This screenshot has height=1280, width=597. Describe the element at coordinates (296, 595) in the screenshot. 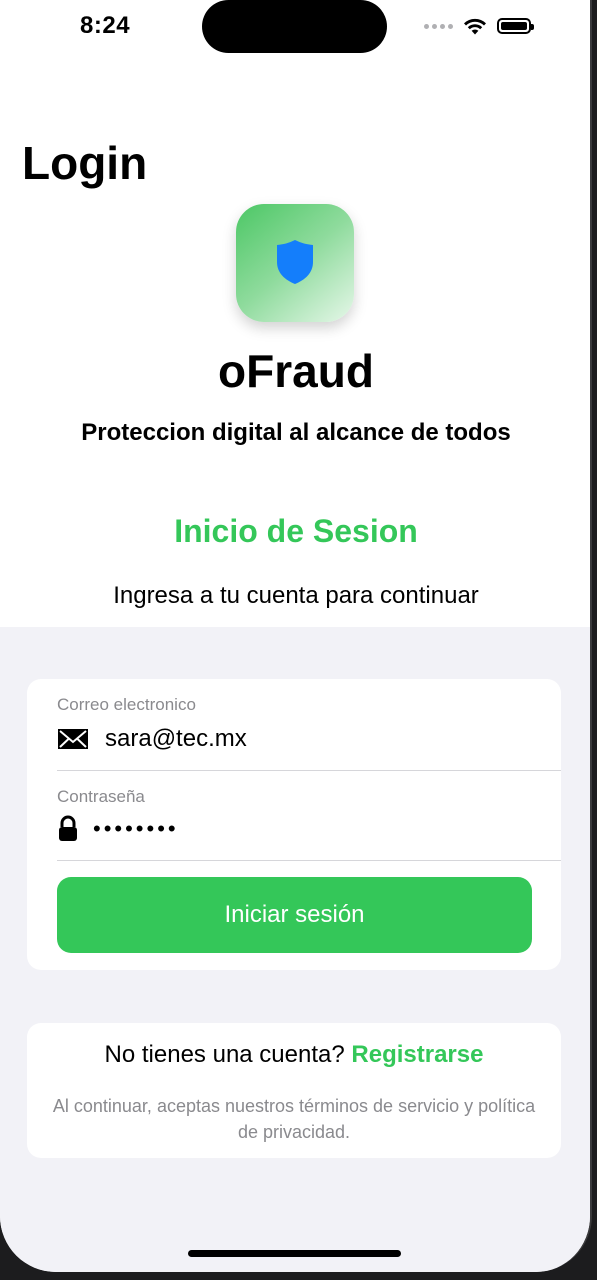

I see `login-section-subtitle: Ingresa a tu cuenta para continuar` at that location.